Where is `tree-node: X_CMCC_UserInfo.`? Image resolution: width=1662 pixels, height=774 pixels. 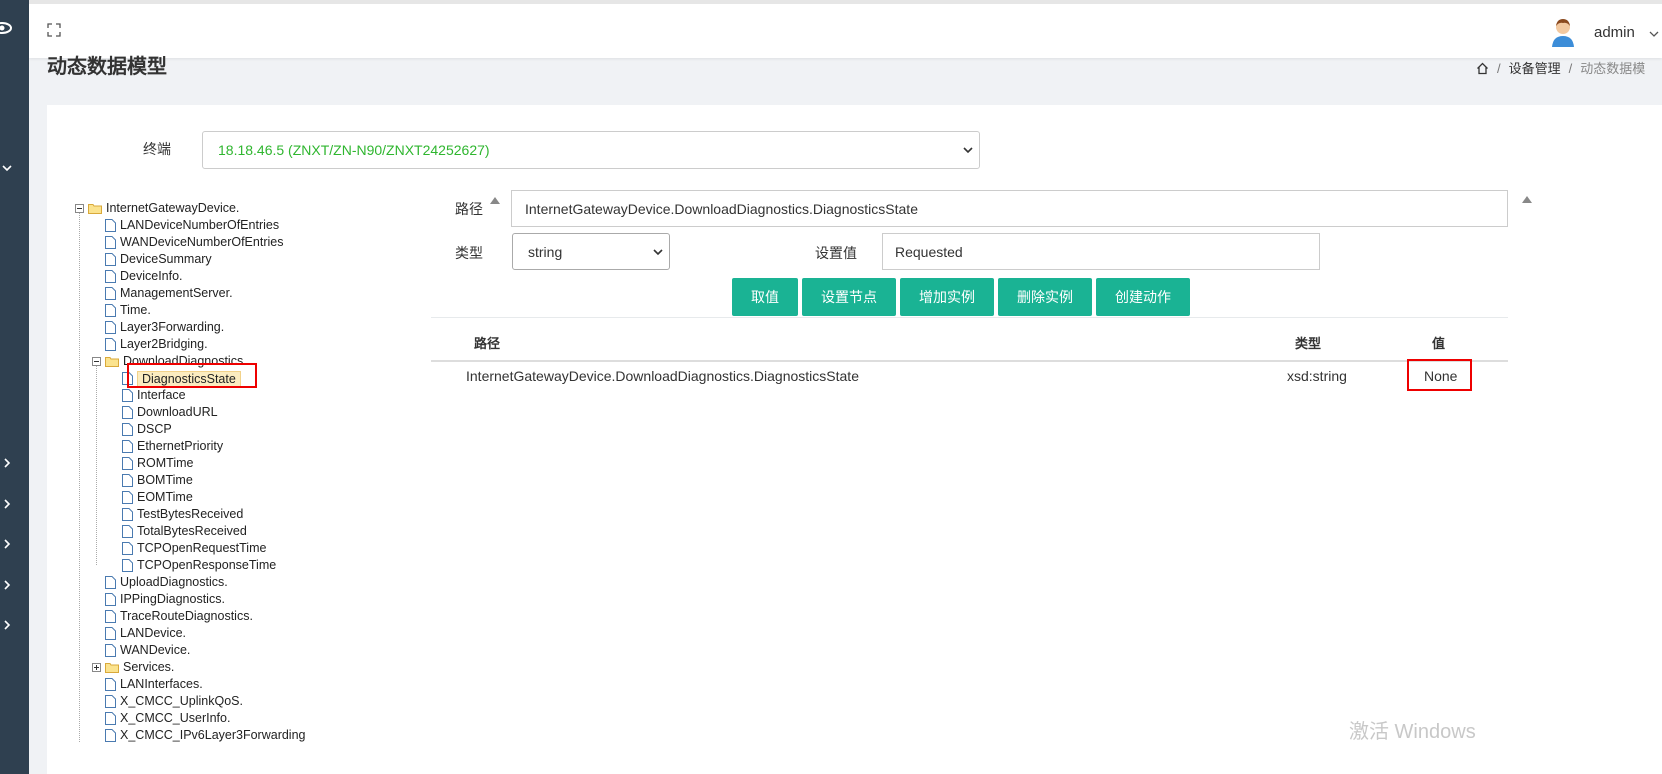
tree-node: X_CMCC_UserInfo. is located at coordinates (167, 718).